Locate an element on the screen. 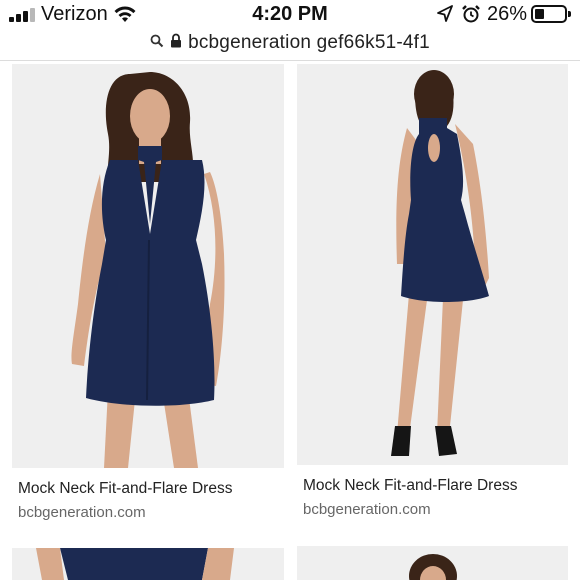  header-divider is located at coordinates (290, 60).